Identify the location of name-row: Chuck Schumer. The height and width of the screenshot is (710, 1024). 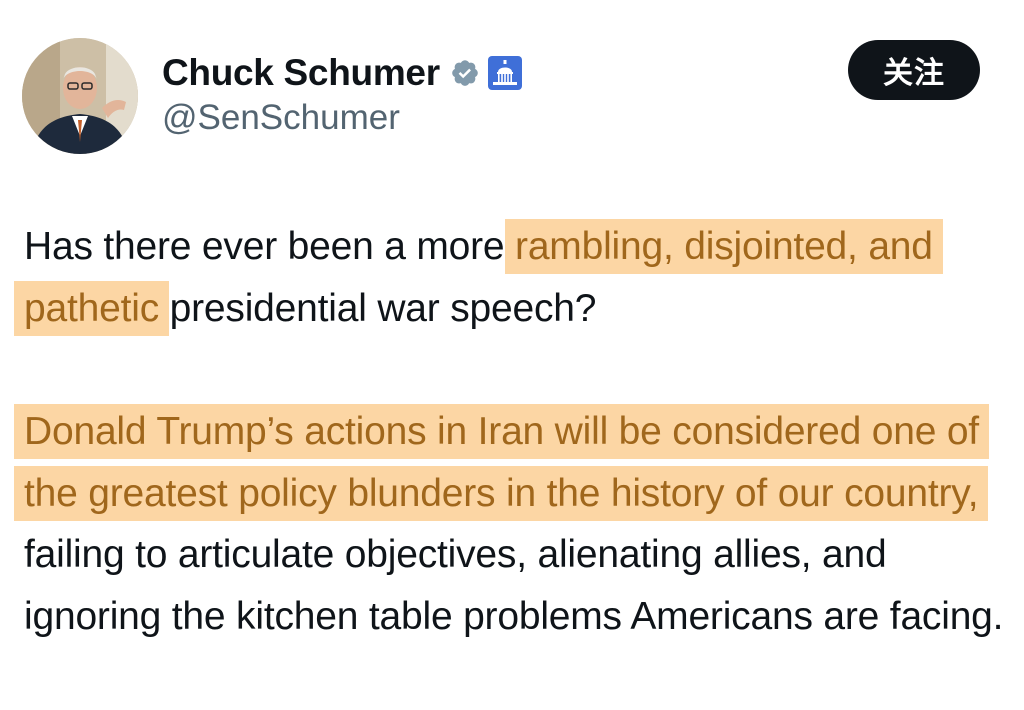
(342, 73).